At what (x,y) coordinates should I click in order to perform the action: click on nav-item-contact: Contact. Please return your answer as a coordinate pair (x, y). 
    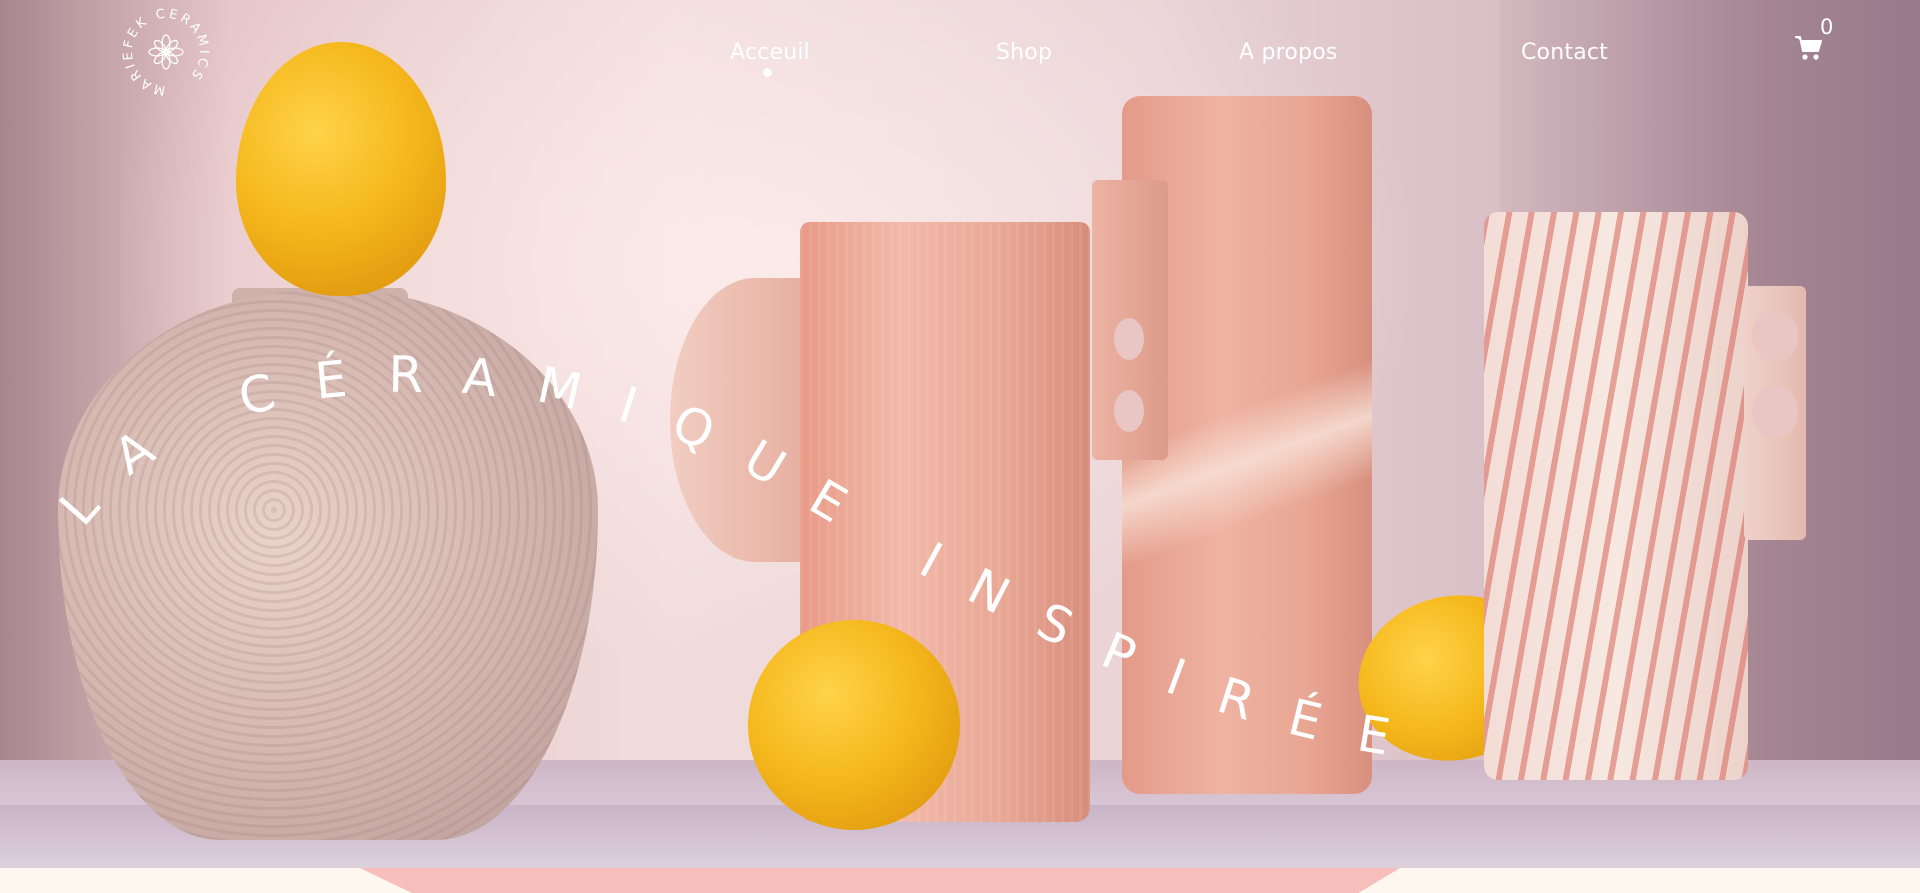
    Looking at the image, I should click on (1564, 52).